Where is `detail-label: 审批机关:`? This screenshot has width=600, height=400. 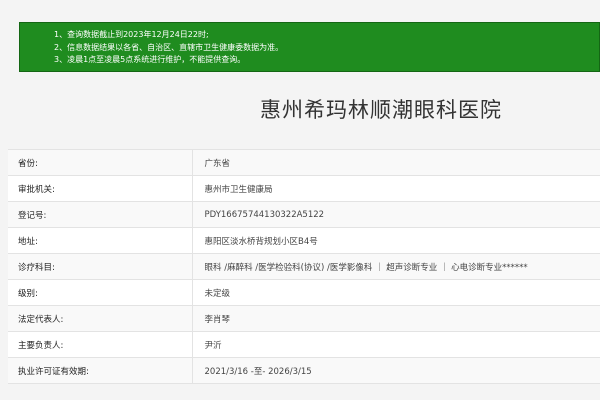
detail-label: 审批机关: is located at coordinates (36, 189).